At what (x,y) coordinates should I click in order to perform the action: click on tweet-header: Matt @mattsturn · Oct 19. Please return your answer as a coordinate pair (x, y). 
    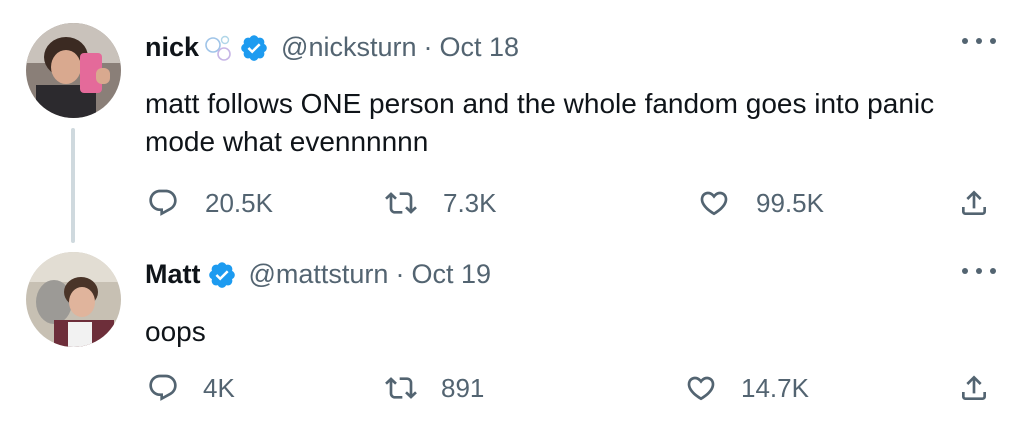
    Looking at the image, I should click on (318, 274).